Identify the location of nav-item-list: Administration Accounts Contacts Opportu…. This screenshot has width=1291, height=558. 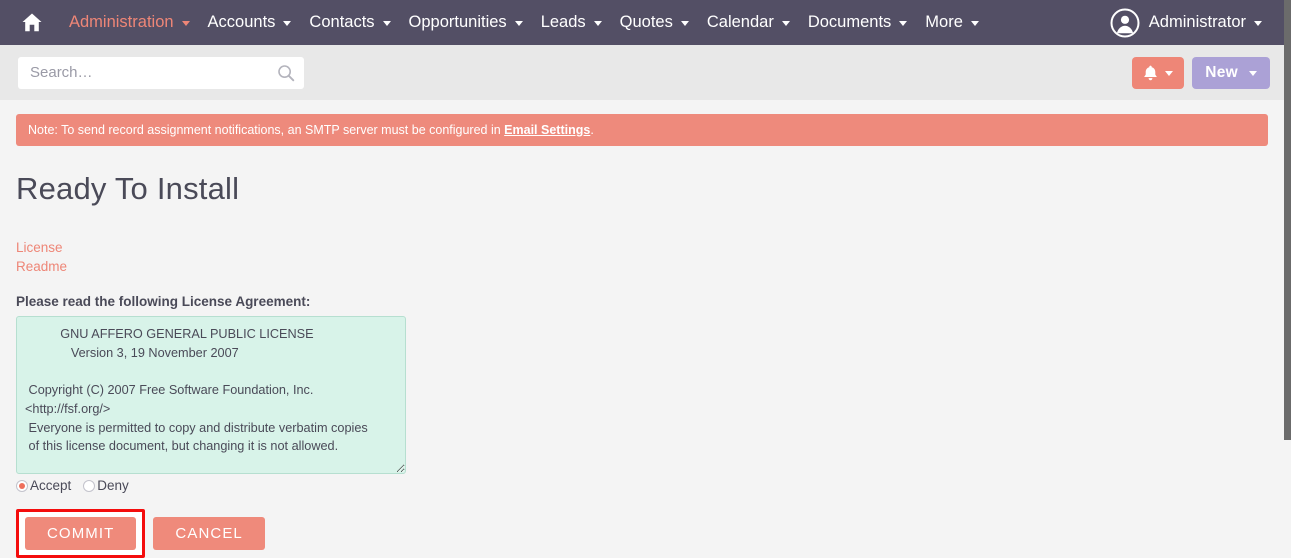
(585, 22).